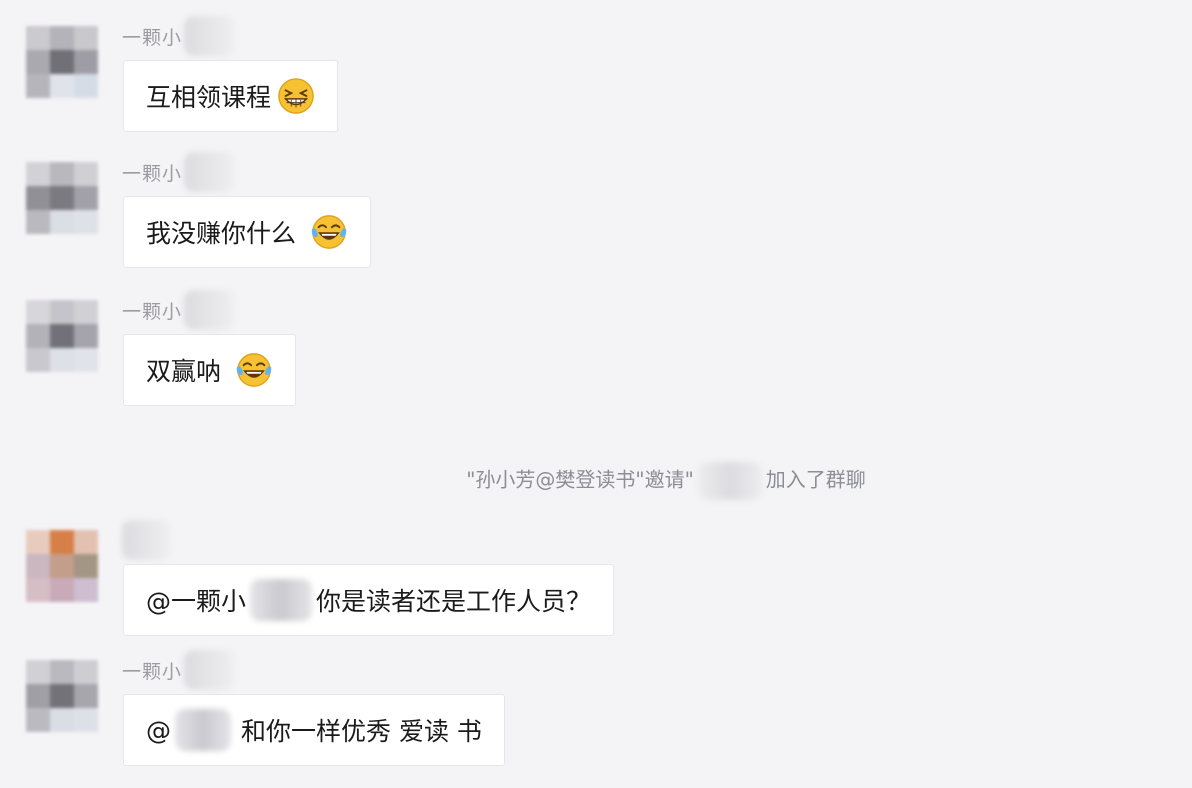 Image resolution: width=1192 pixels, height=788 pixels. What do you see at coordinates (296, 96) in the screenshot?
I see `grinning-squint-emoji-icon` at bounding box center [296, 96].